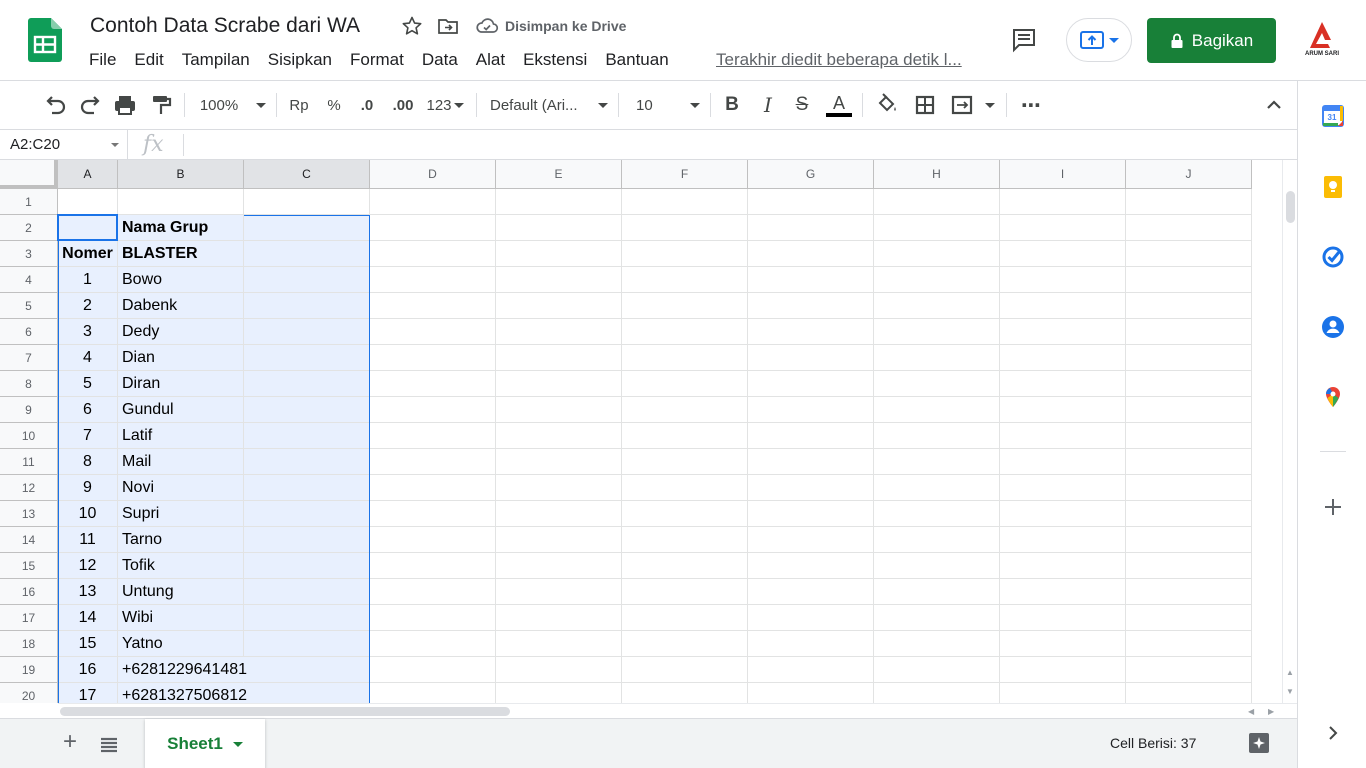  I want to click on cell-a13: 10, so click(88, 514).